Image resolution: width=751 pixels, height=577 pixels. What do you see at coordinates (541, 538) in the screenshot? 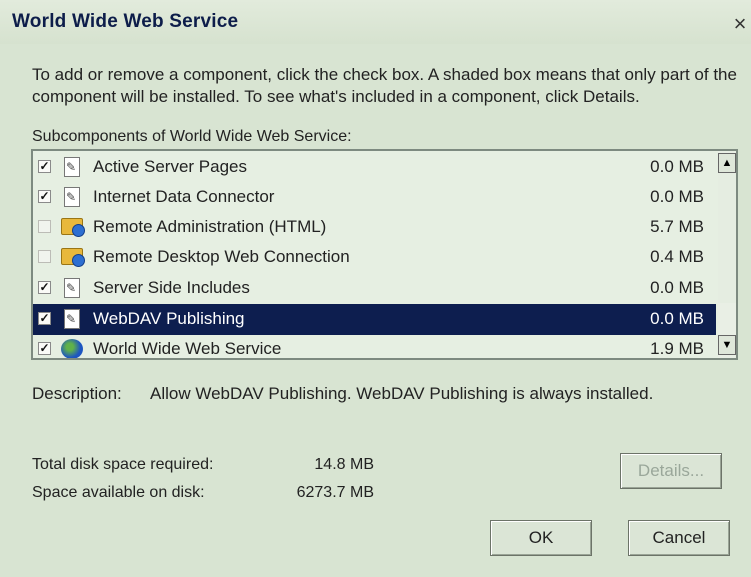
I see `ok-button: OK` at bounding box center [541, 538].